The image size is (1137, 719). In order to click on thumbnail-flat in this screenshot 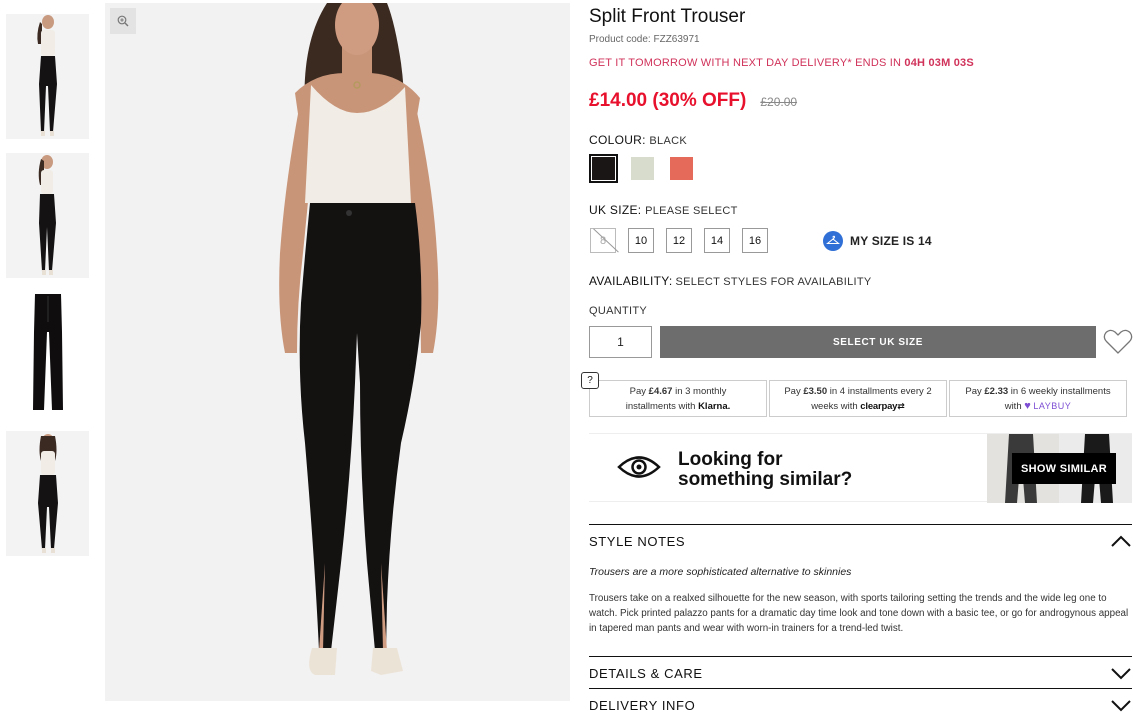, I will do `click(47, 354)`.